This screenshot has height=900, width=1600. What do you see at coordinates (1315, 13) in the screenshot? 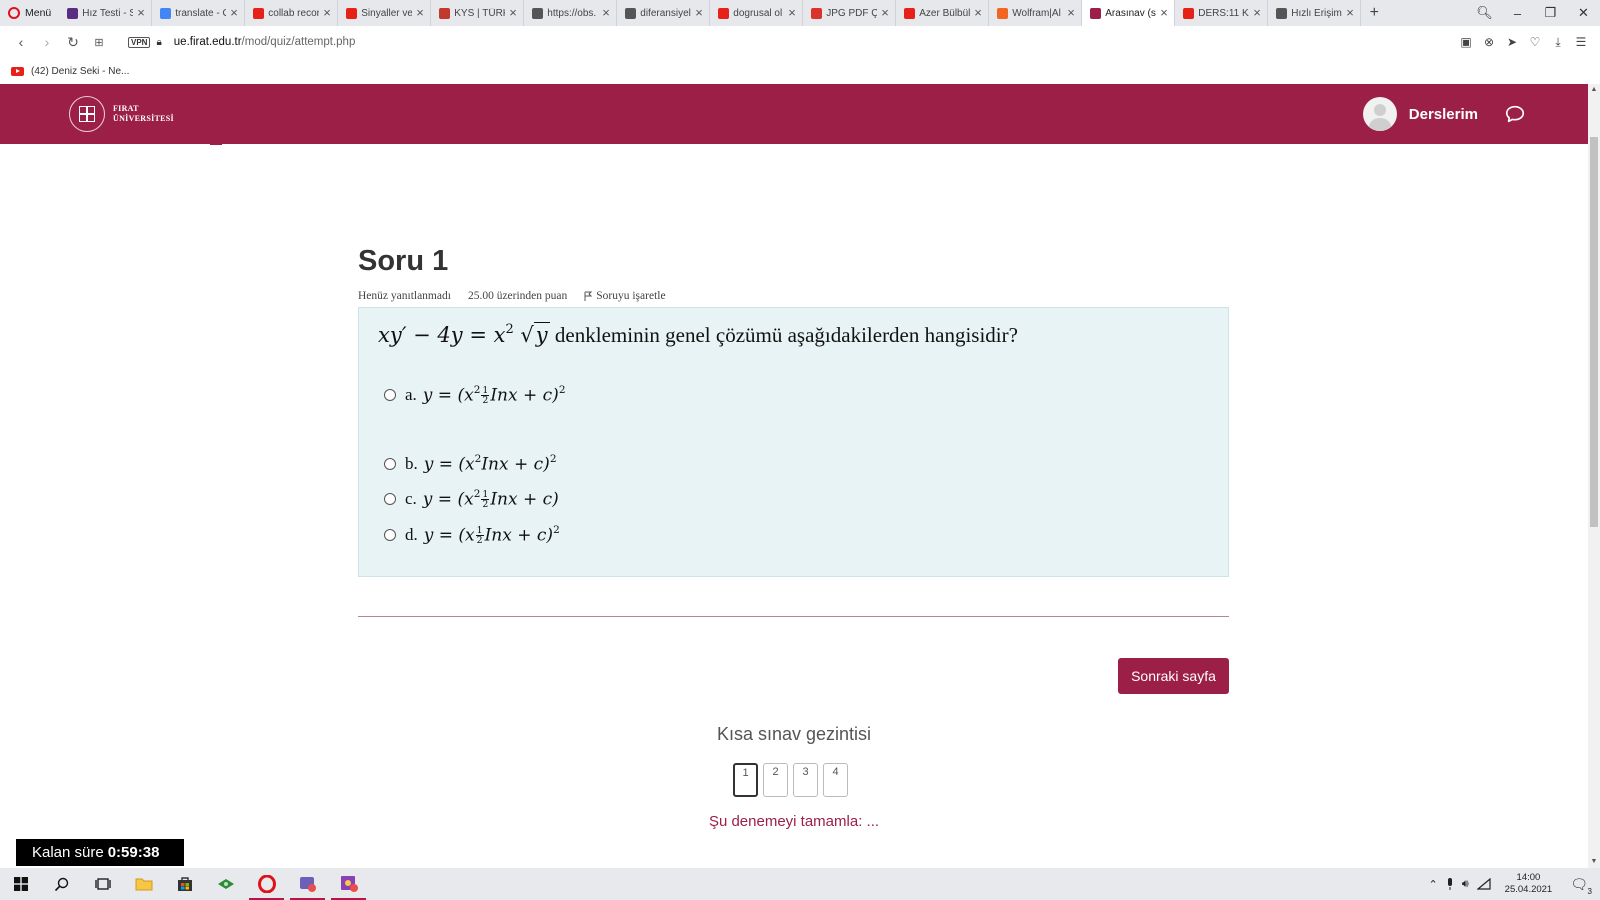
I see `browser-tab: Hızlı Erişim ×` at bounding box center [1315, 13].